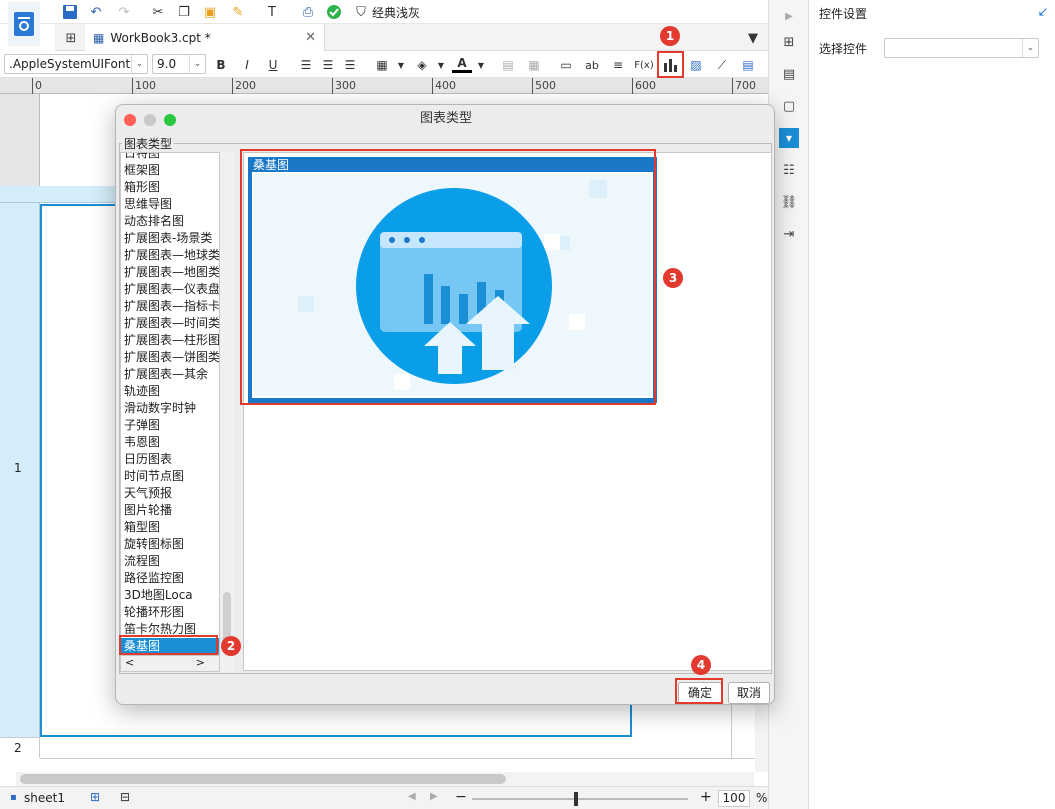 Image resolution: width=1055 pixels, height=809 pixels. What do you see at coordinates (1043, 12) in the screenshot?
I see `pin-icon: ↙` at bounding box center [1043, 12].